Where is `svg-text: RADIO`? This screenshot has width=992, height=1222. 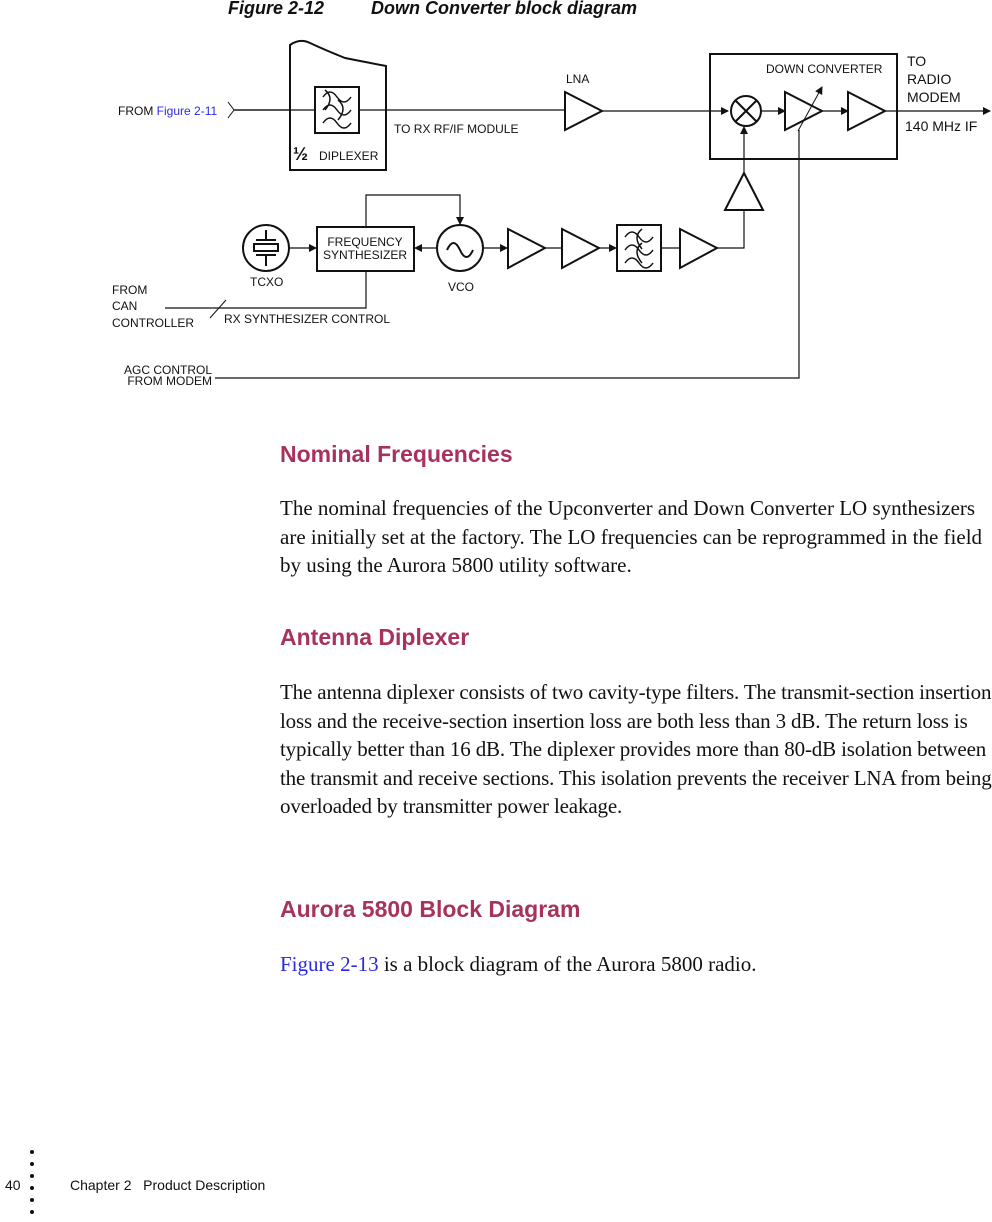 svg-text: RADIO is located at coordinates (929, 79).